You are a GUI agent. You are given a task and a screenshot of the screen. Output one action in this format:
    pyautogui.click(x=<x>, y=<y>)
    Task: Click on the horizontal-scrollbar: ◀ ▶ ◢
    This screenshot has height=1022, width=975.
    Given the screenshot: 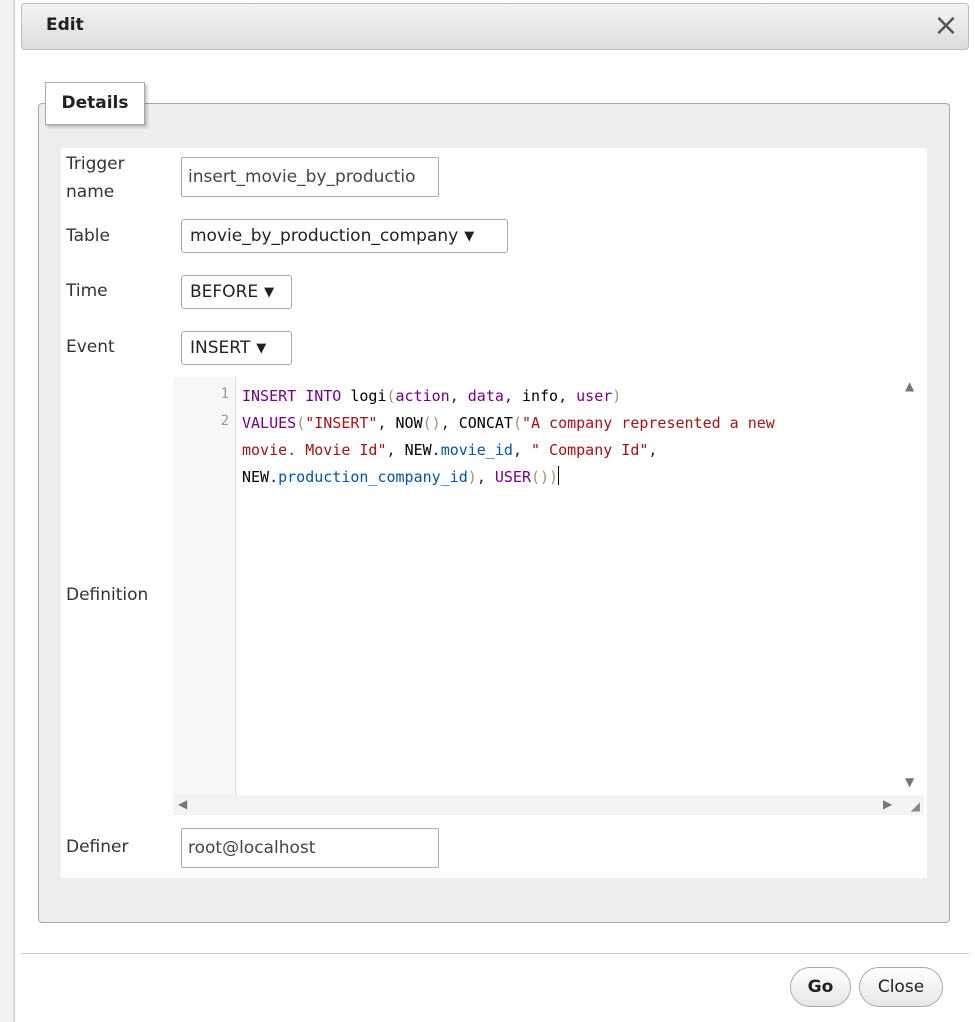 What is the action you would take?
    pyautogui.click(x=548, y=805)
    